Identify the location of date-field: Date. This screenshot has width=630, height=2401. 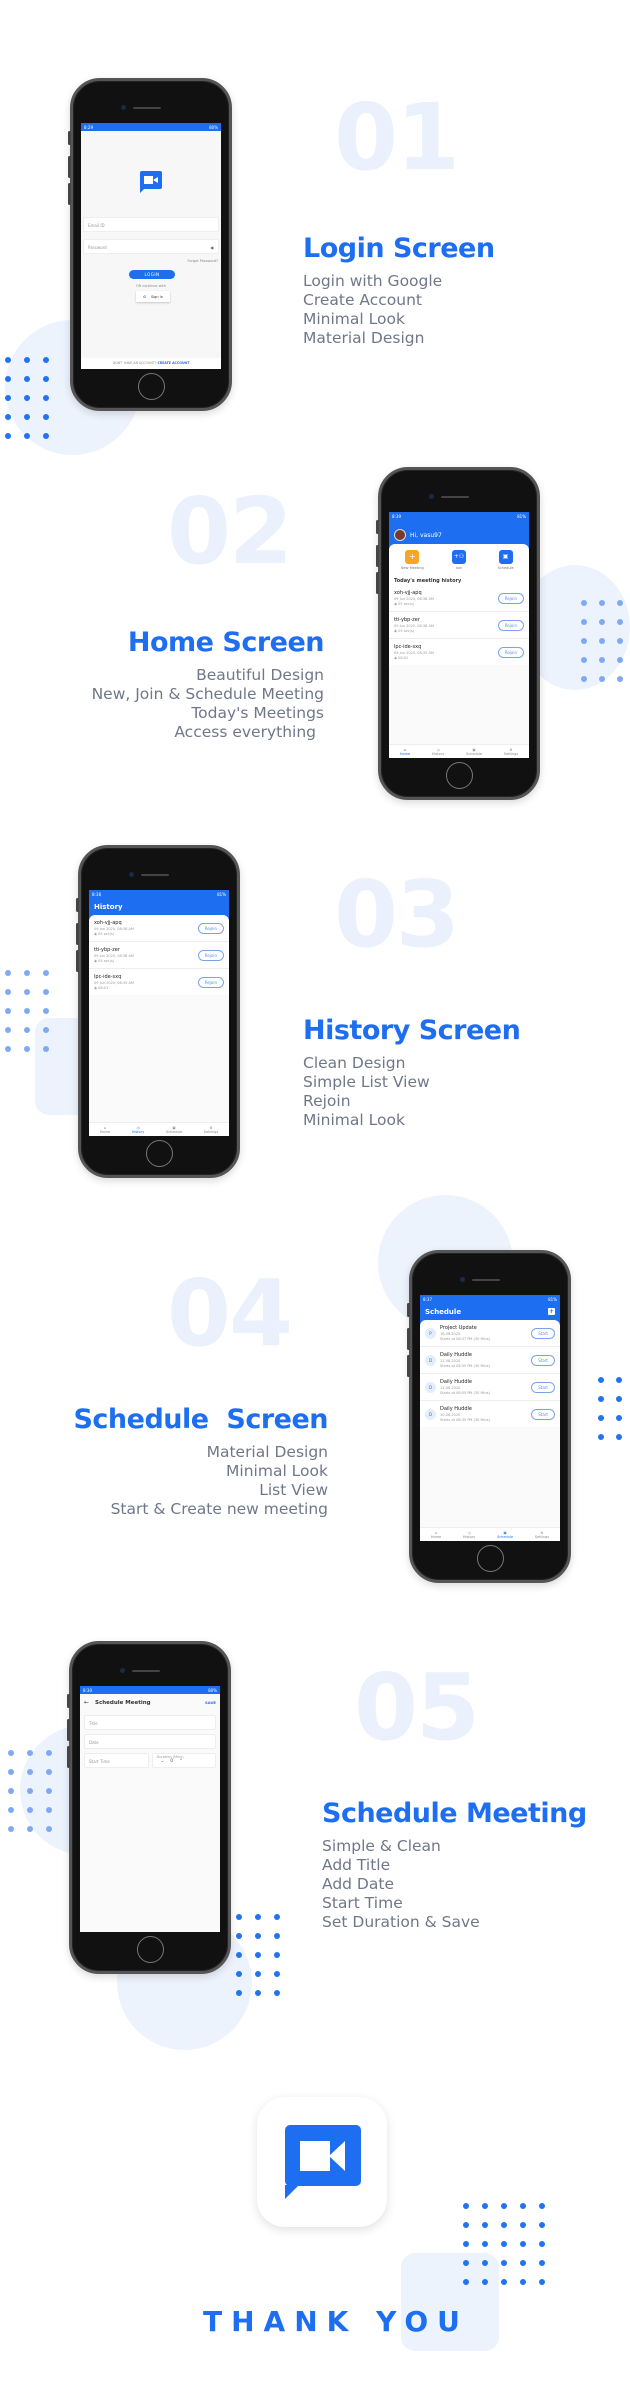
(150, 1741).